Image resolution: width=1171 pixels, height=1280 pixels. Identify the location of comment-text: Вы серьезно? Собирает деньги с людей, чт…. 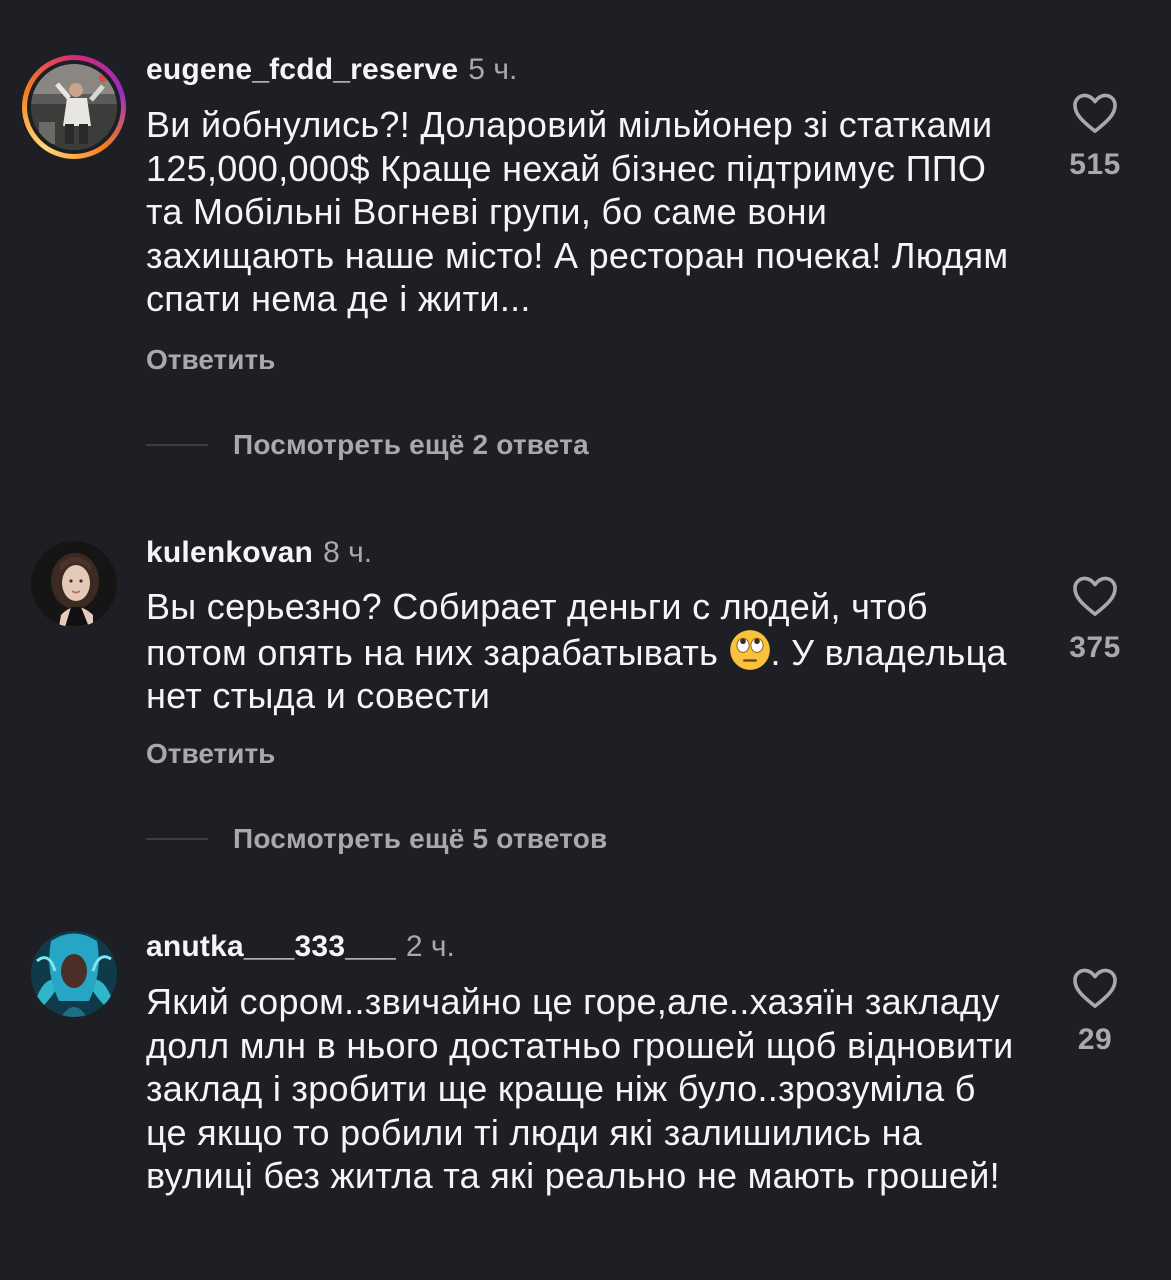
(581, 651).